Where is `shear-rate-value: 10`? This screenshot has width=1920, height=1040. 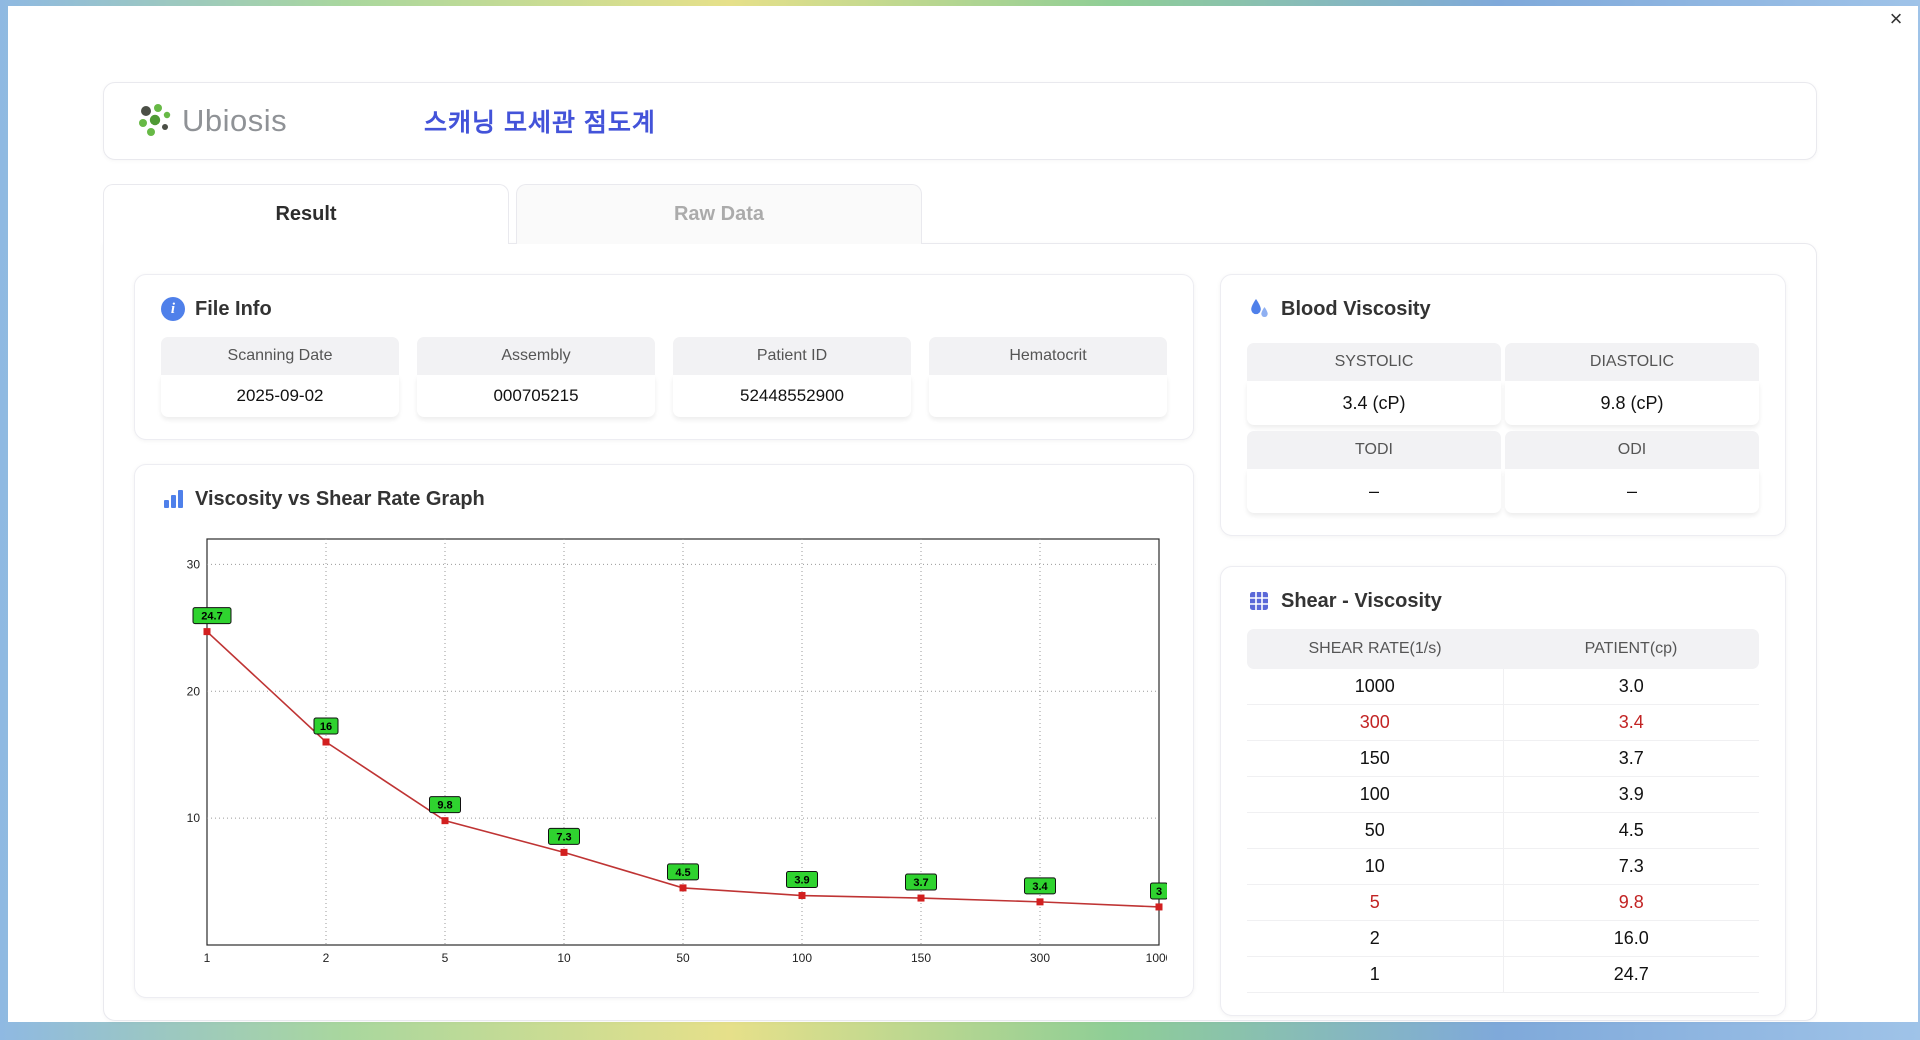 shear-rate-value: 10 is located at coordinates (1375, 866).